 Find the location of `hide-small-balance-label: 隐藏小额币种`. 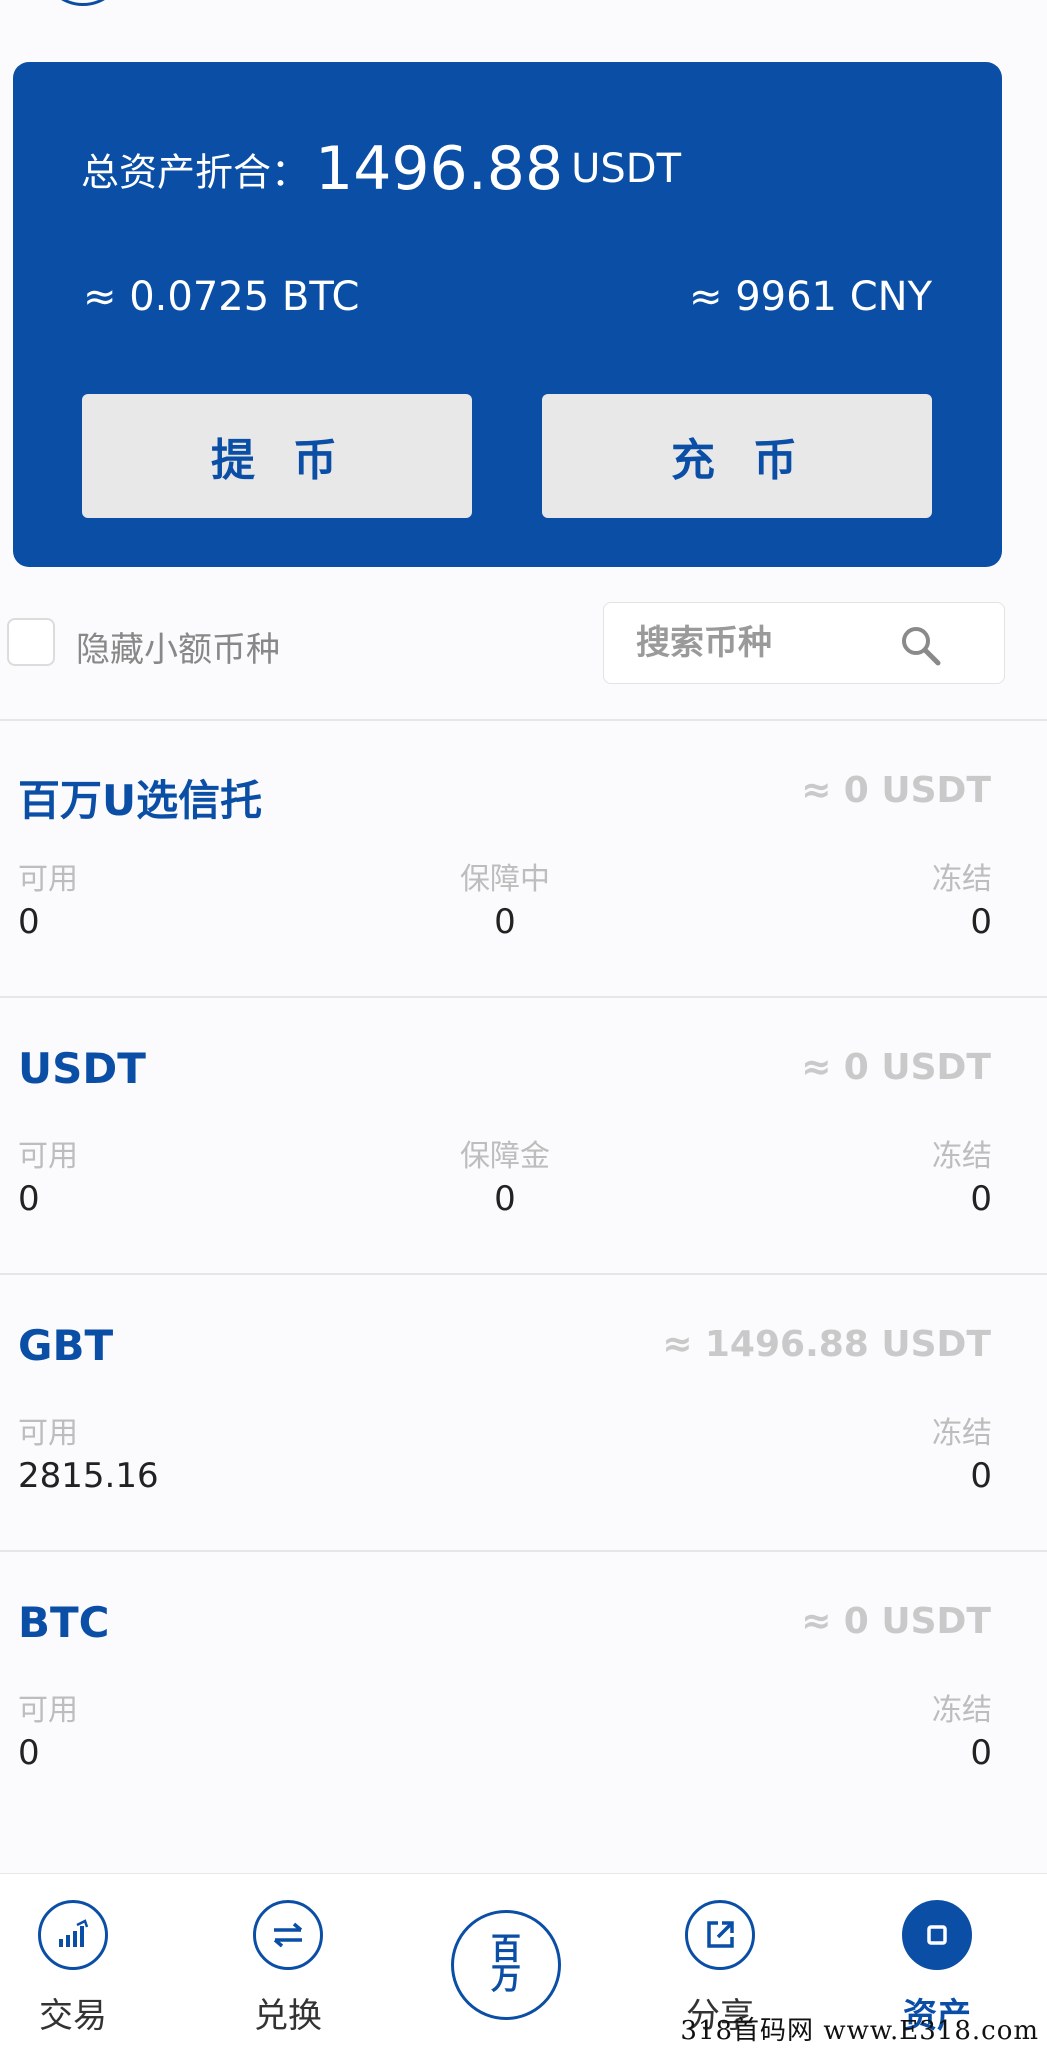

hide-small-balance-label: 隐藏小额币种 is located at coordinates (178, 646).